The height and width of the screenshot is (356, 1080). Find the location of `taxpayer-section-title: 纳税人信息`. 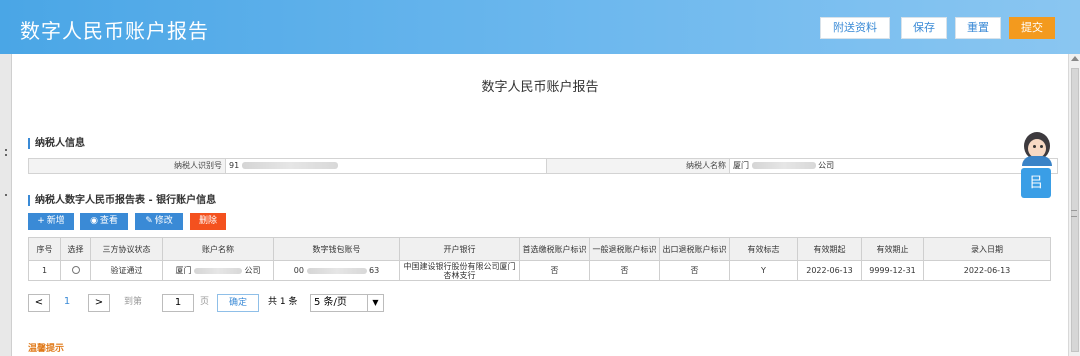

taxpayer-section-title: 纳税人信息 is located at coordinates (56, 143).